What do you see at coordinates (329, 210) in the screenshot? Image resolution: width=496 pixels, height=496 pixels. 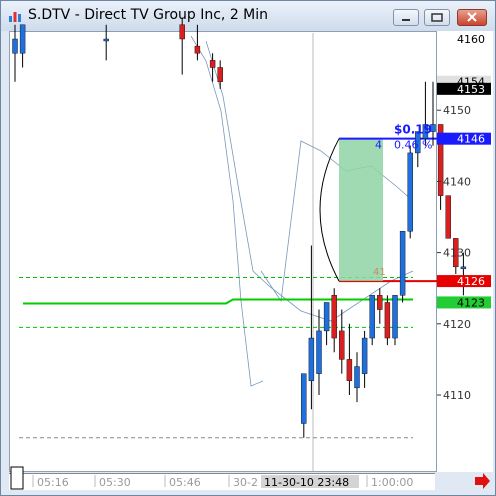 I see `measure-arc` at bounding box center [329, 210].